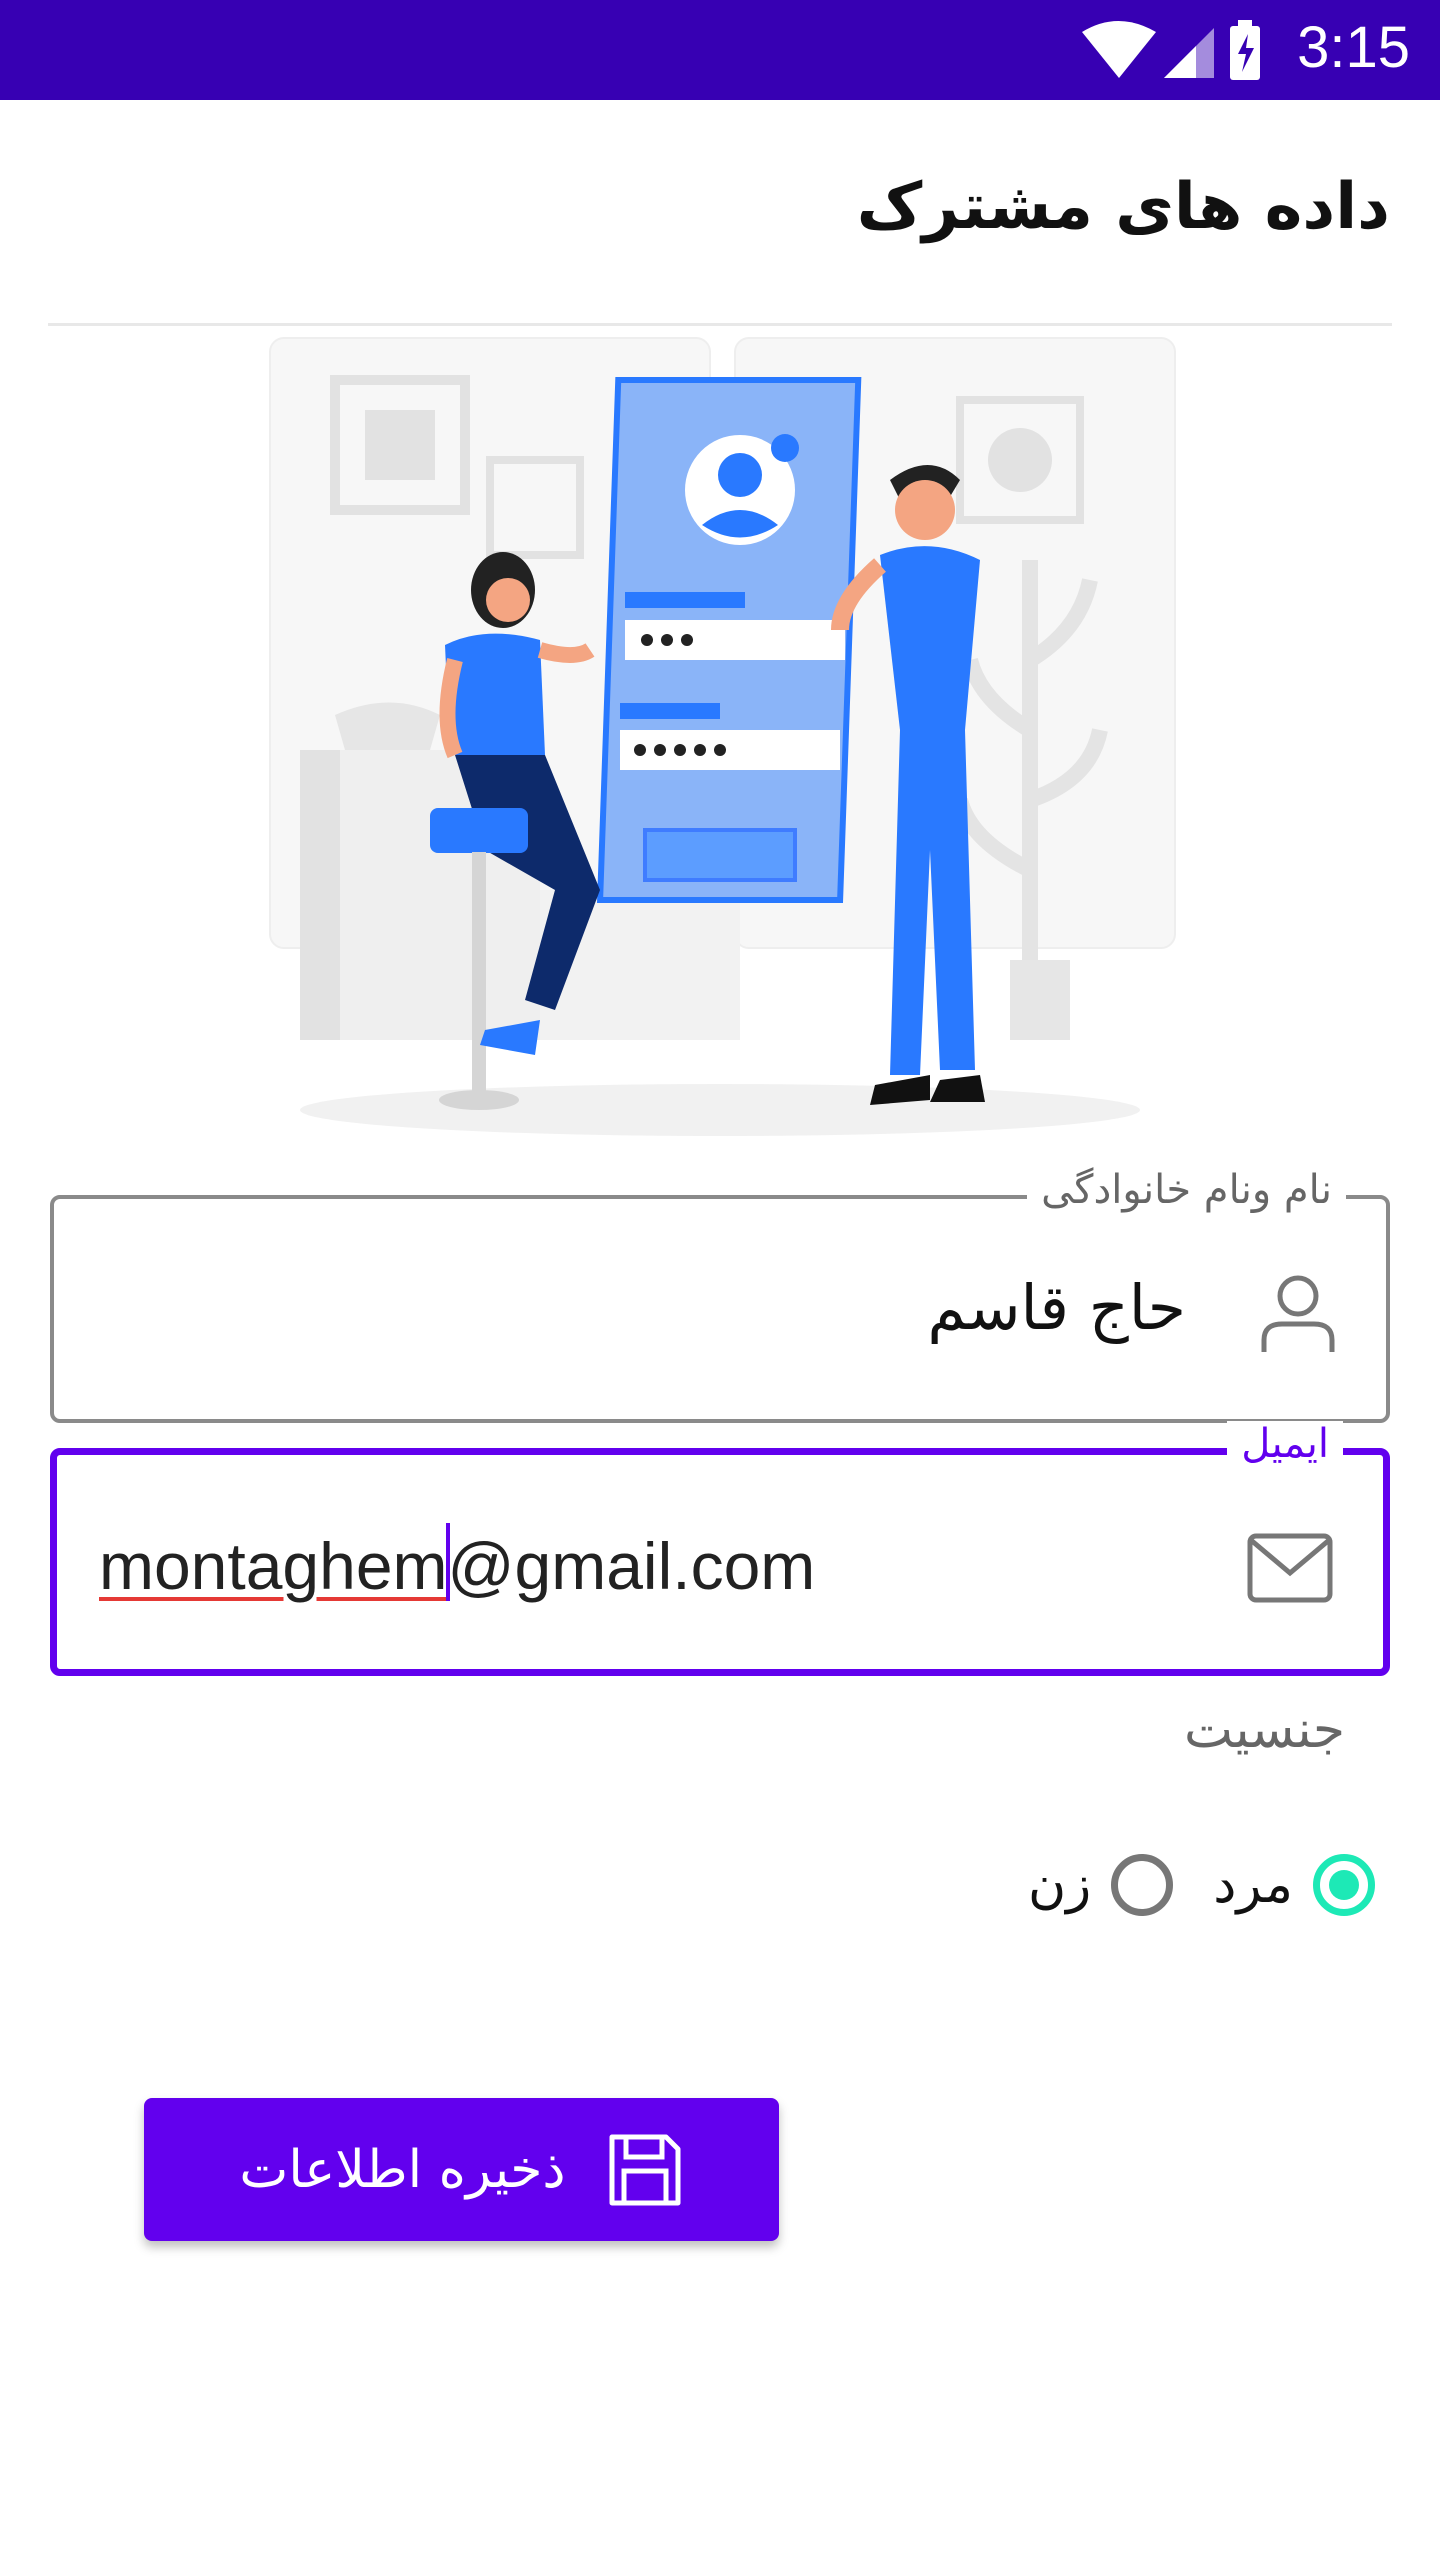 This screenshot has height=2560, width=1440. Describe the element at coordinates (273, 1566) in the screenshot. I see `email-local-part: montaghem` at that location.